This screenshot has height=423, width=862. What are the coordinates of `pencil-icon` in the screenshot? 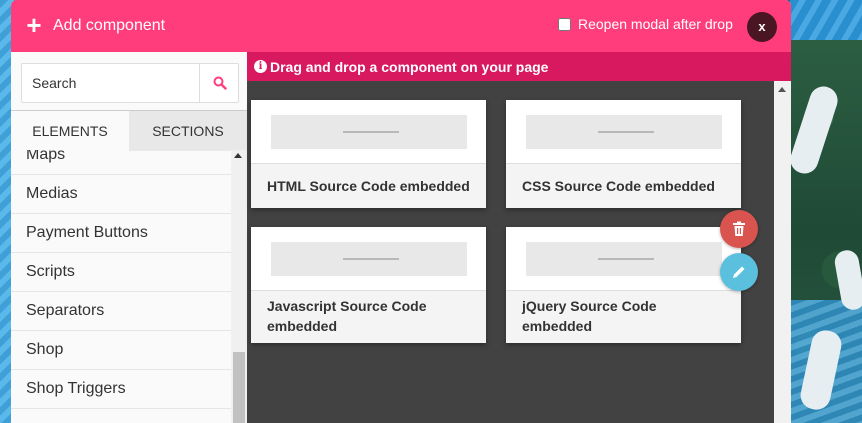 It's located at (739, 272).